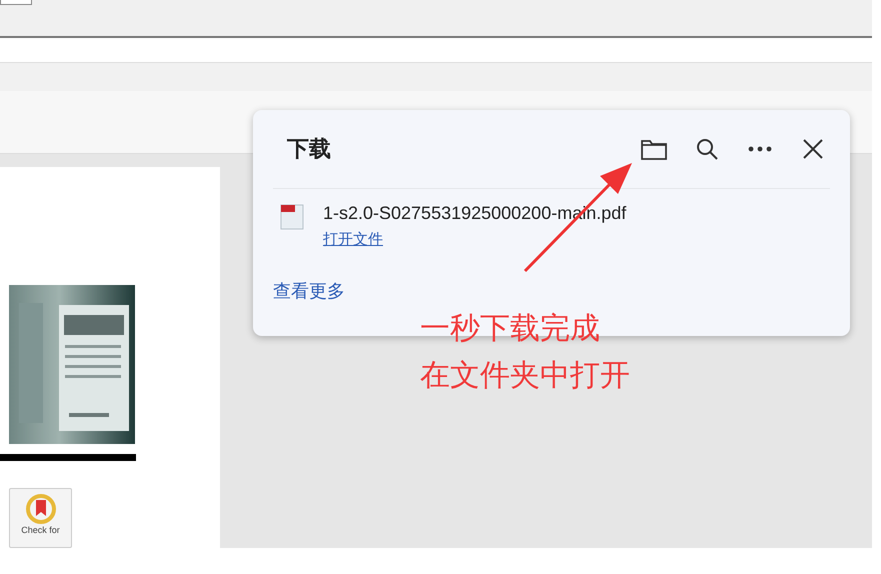 Image resolution: width=881 pixels, height=574 pixels. What do you see at coordinates (309, 291) in the screenshot?
I see `see-more-link: 查看更多` at bounding box center [309, 291].